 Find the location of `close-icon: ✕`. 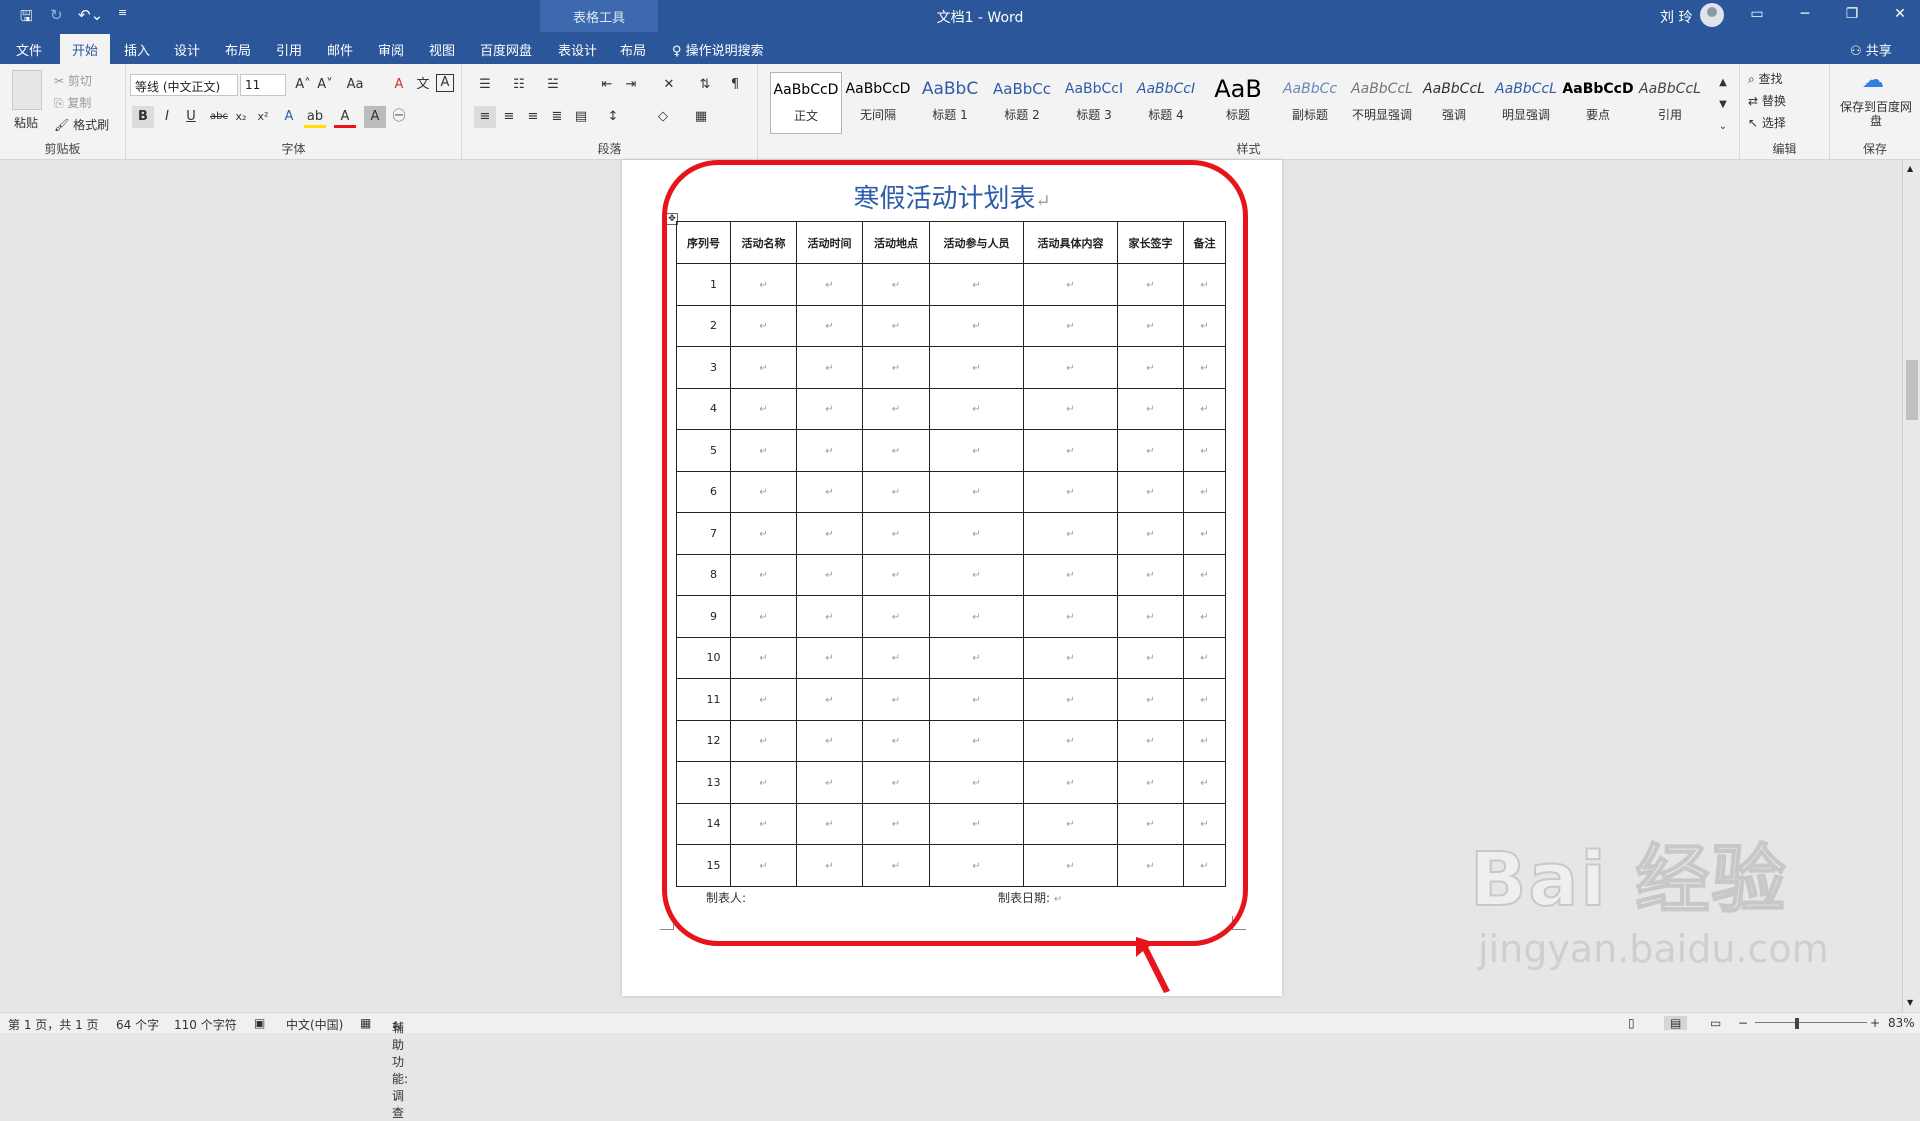

close-icon: ✕ is located at coordinates (1900, 14).